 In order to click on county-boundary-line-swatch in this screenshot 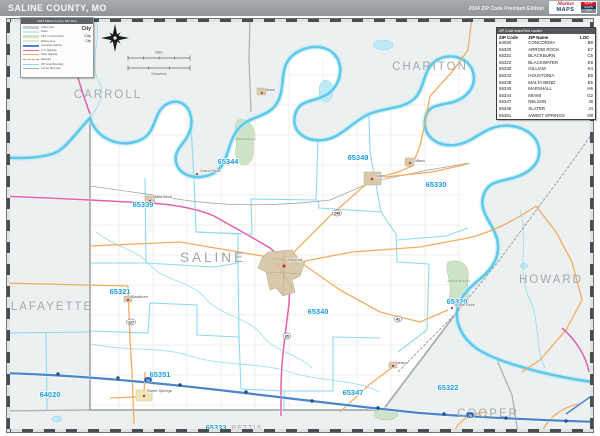, I will do `click(31, 69)`.